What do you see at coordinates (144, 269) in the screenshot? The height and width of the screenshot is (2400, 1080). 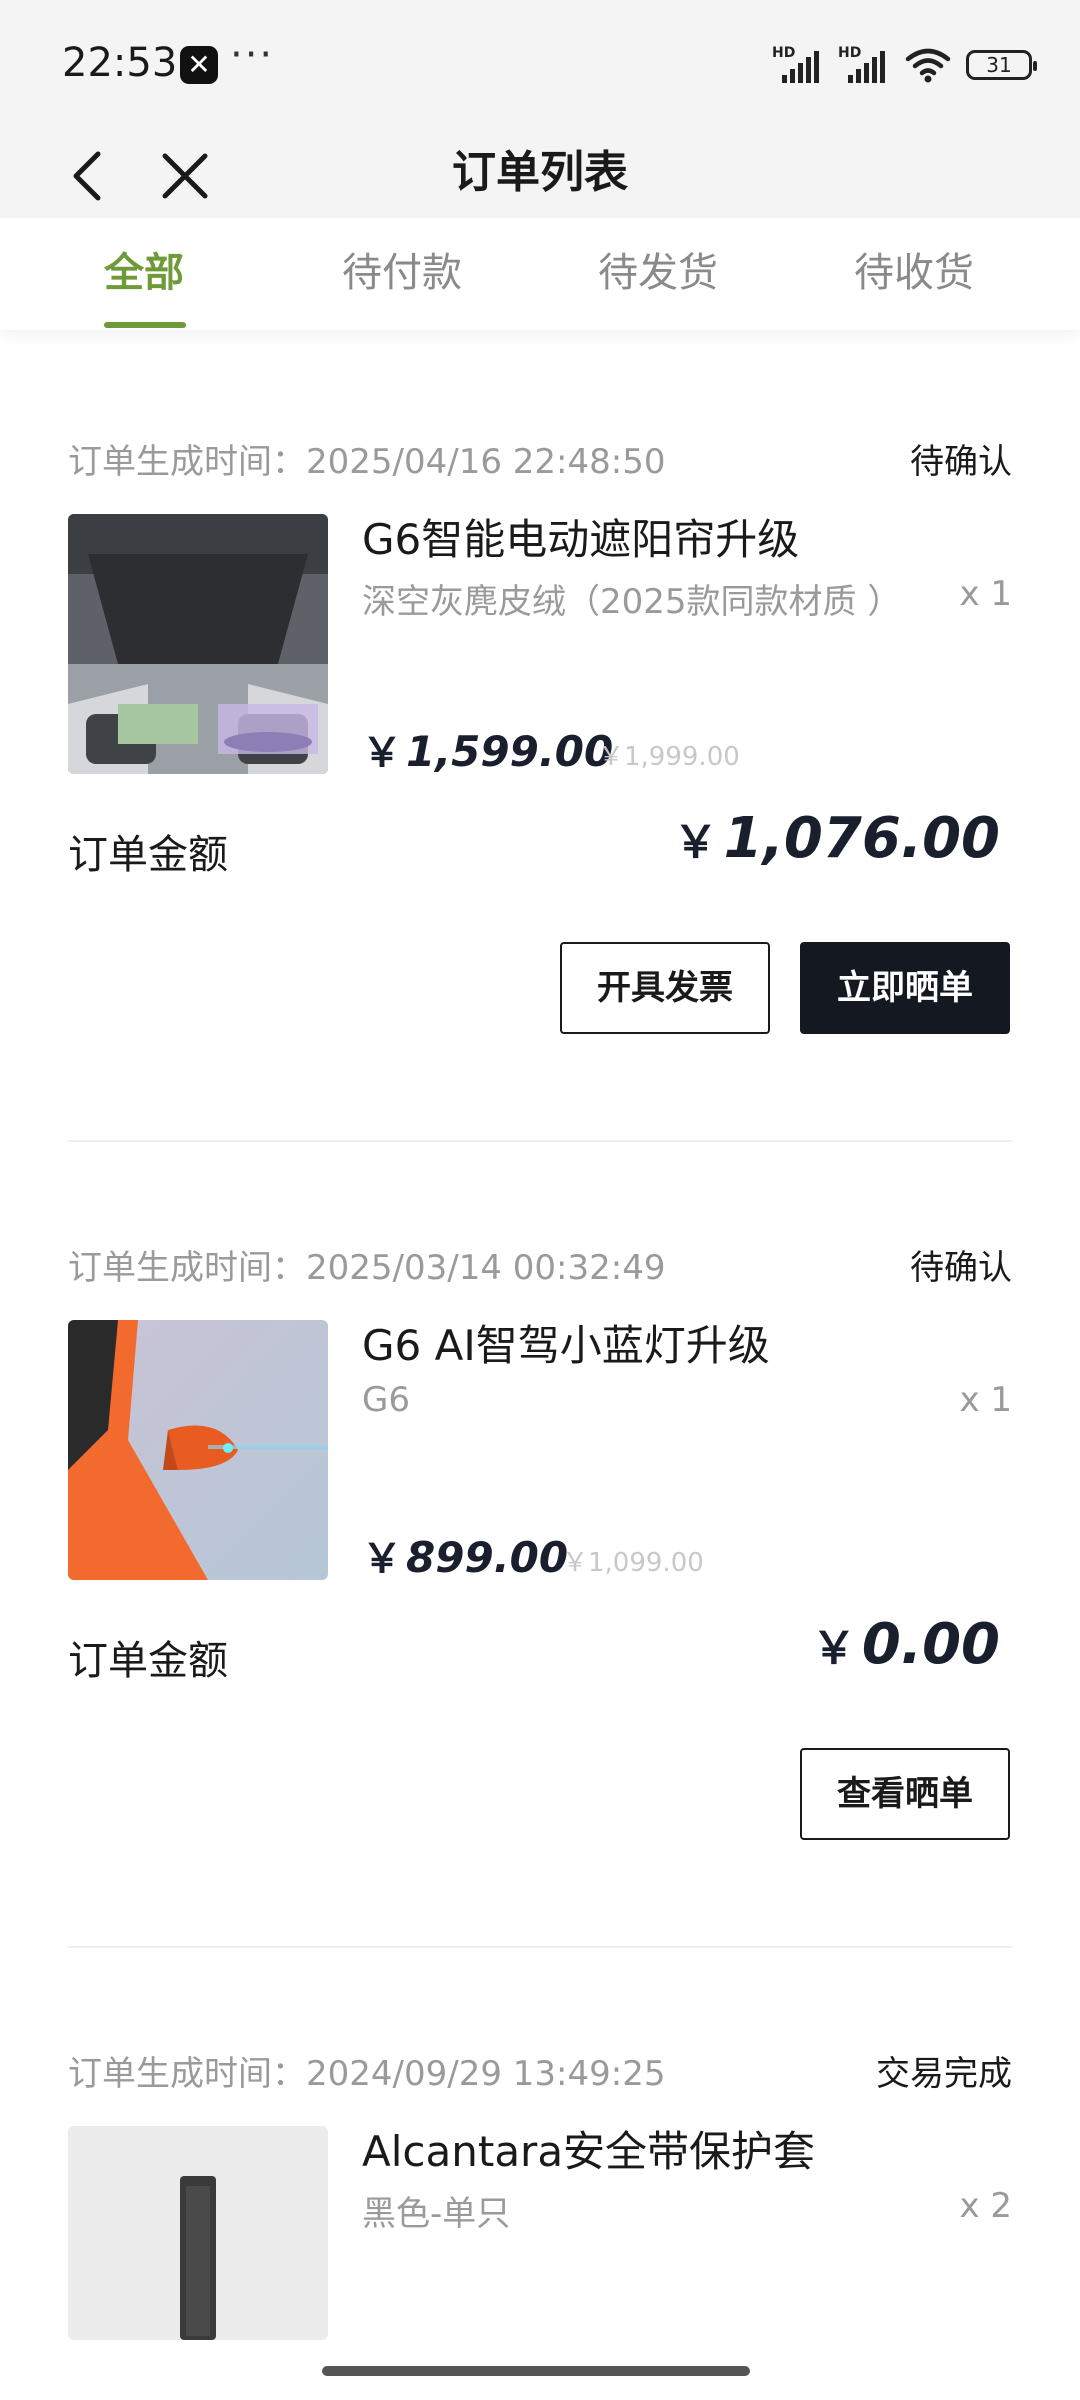 I see `tab-all: 全部` at bounding box center [144, 269].